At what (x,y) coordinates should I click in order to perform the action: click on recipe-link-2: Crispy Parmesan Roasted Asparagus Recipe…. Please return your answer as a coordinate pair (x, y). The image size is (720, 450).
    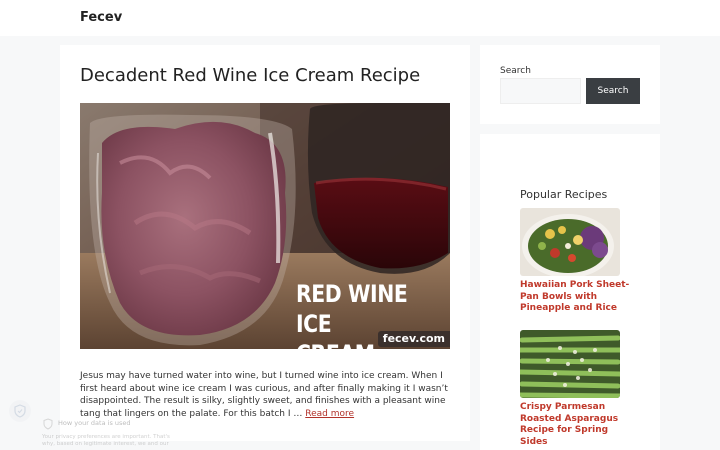
    Looking at the image, I should click on (575, 425).